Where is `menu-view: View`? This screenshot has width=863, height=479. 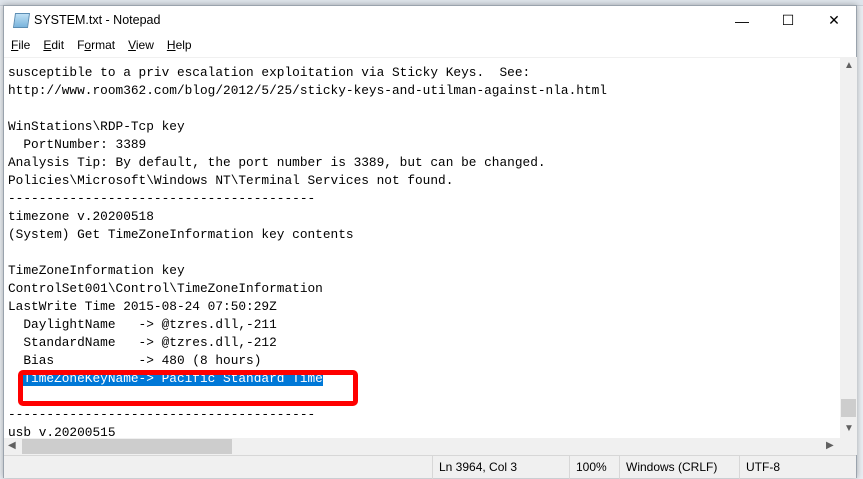
menu-view: View is located at coordinates (140, 46).